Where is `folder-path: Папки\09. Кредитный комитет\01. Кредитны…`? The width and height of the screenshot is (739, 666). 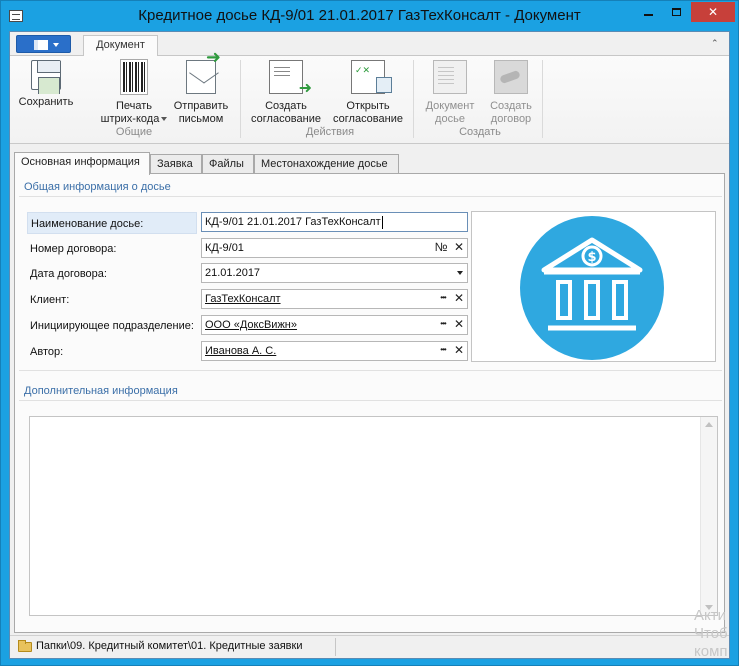 folder-path: Папки\09. Кредитный комитет\01. Кредитны… is located at coordinates (169, 646).